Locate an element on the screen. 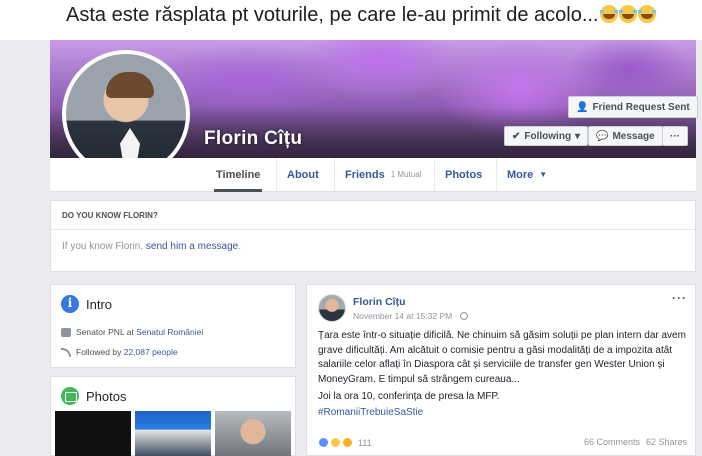 The height and width of the screenshot is (456, 702). do-you-know-prefix: If you know Florin, is located at coordinates (104, 246).